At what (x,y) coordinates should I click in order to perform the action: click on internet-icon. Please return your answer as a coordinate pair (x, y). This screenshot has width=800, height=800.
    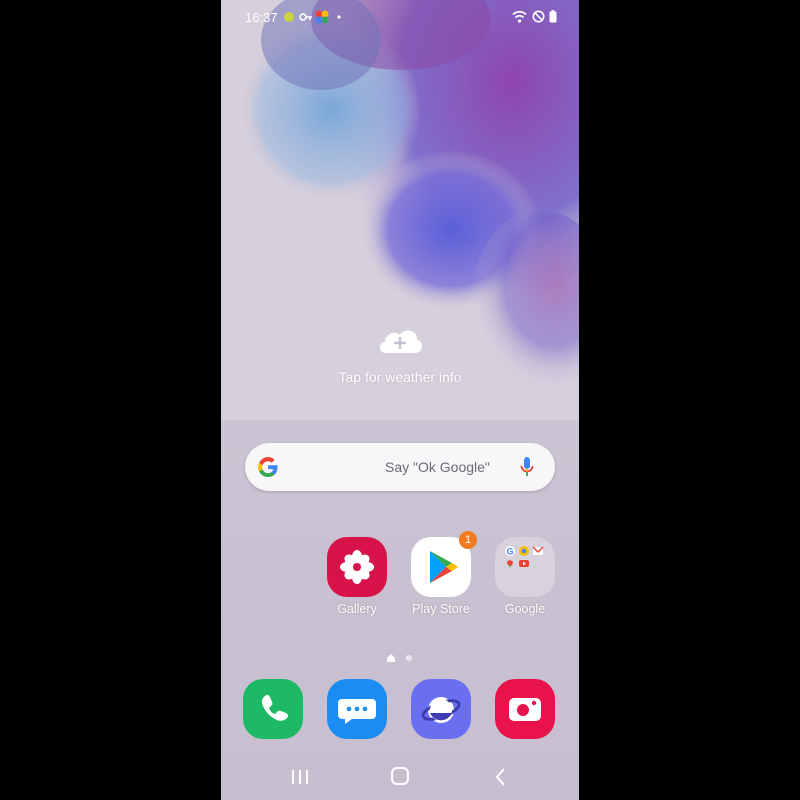
    Looking at the image, I should click on (441, 709).